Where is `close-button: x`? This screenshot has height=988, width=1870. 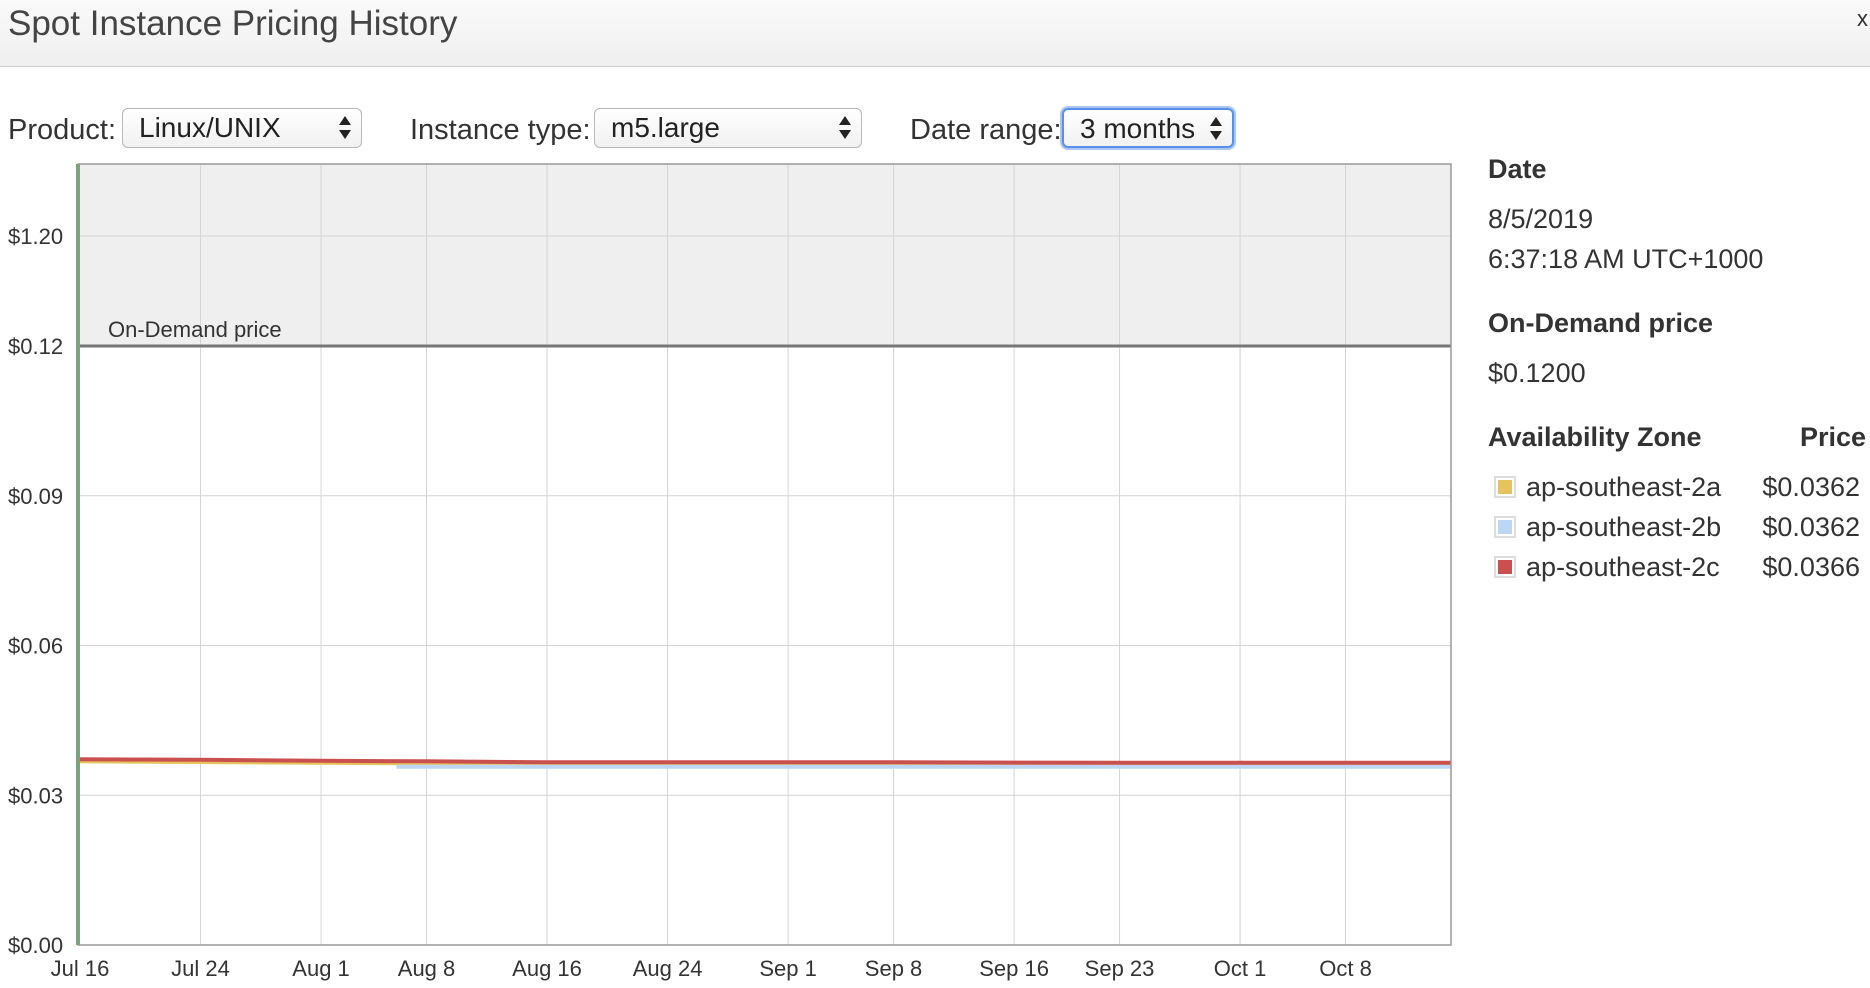
close-button: x is located at coordinates (1862, 19).